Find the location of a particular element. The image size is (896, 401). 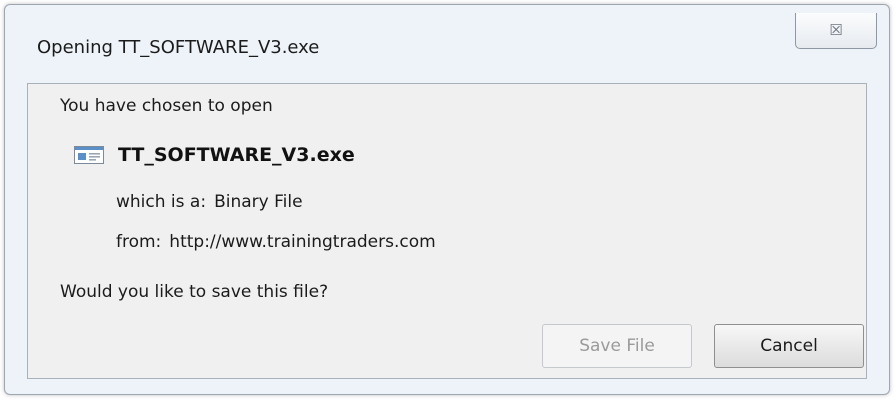

close-button: ☒ is located at coordinates (836, 31).